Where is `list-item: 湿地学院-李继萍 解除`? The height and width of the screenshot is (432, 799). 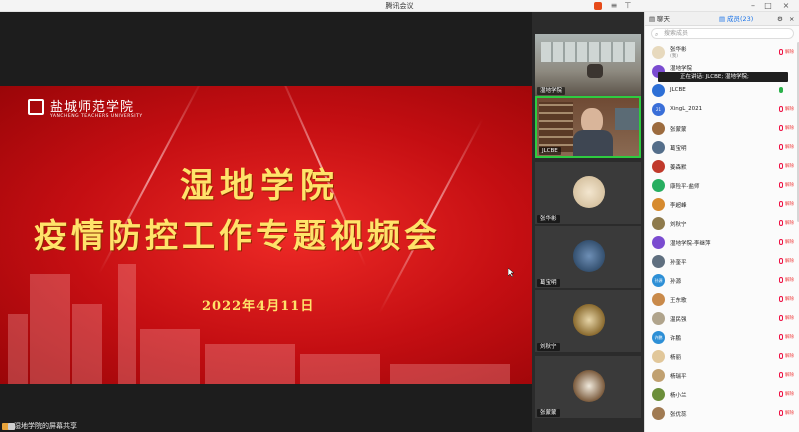
list-item: 湿地学院-李继萍 解除 is located at coordinates (720, 242).